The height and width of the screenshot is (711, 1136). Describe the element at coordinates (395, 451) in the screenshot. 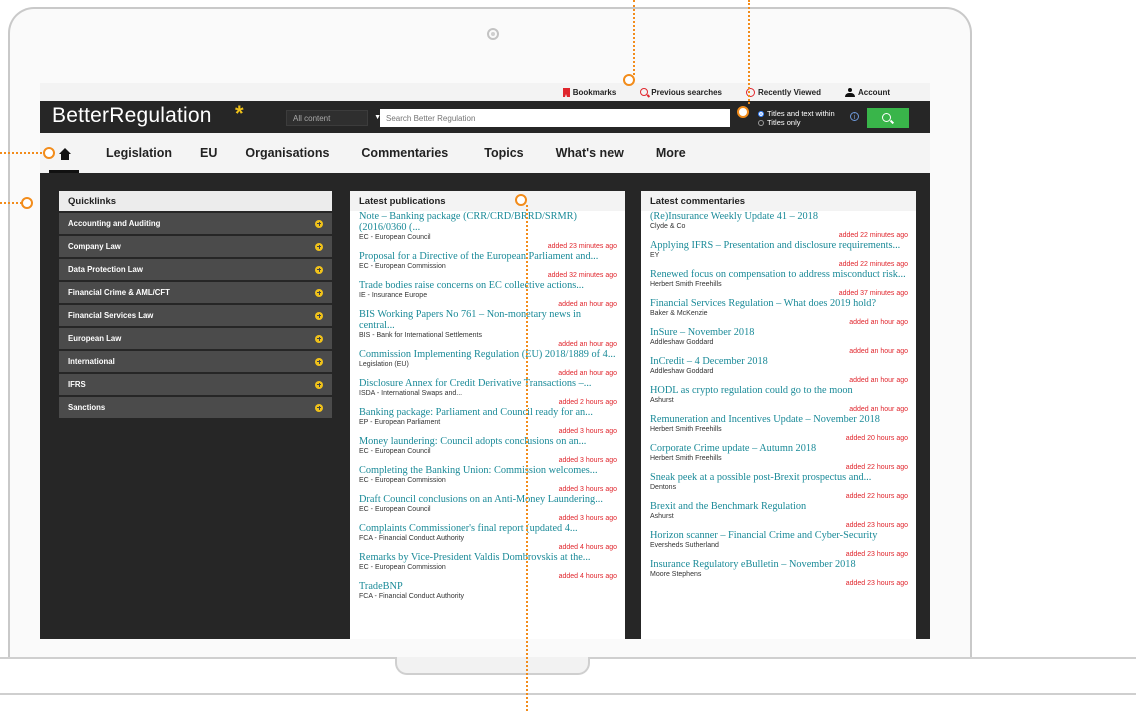

I see `article-source: EC - European Council` at that location.